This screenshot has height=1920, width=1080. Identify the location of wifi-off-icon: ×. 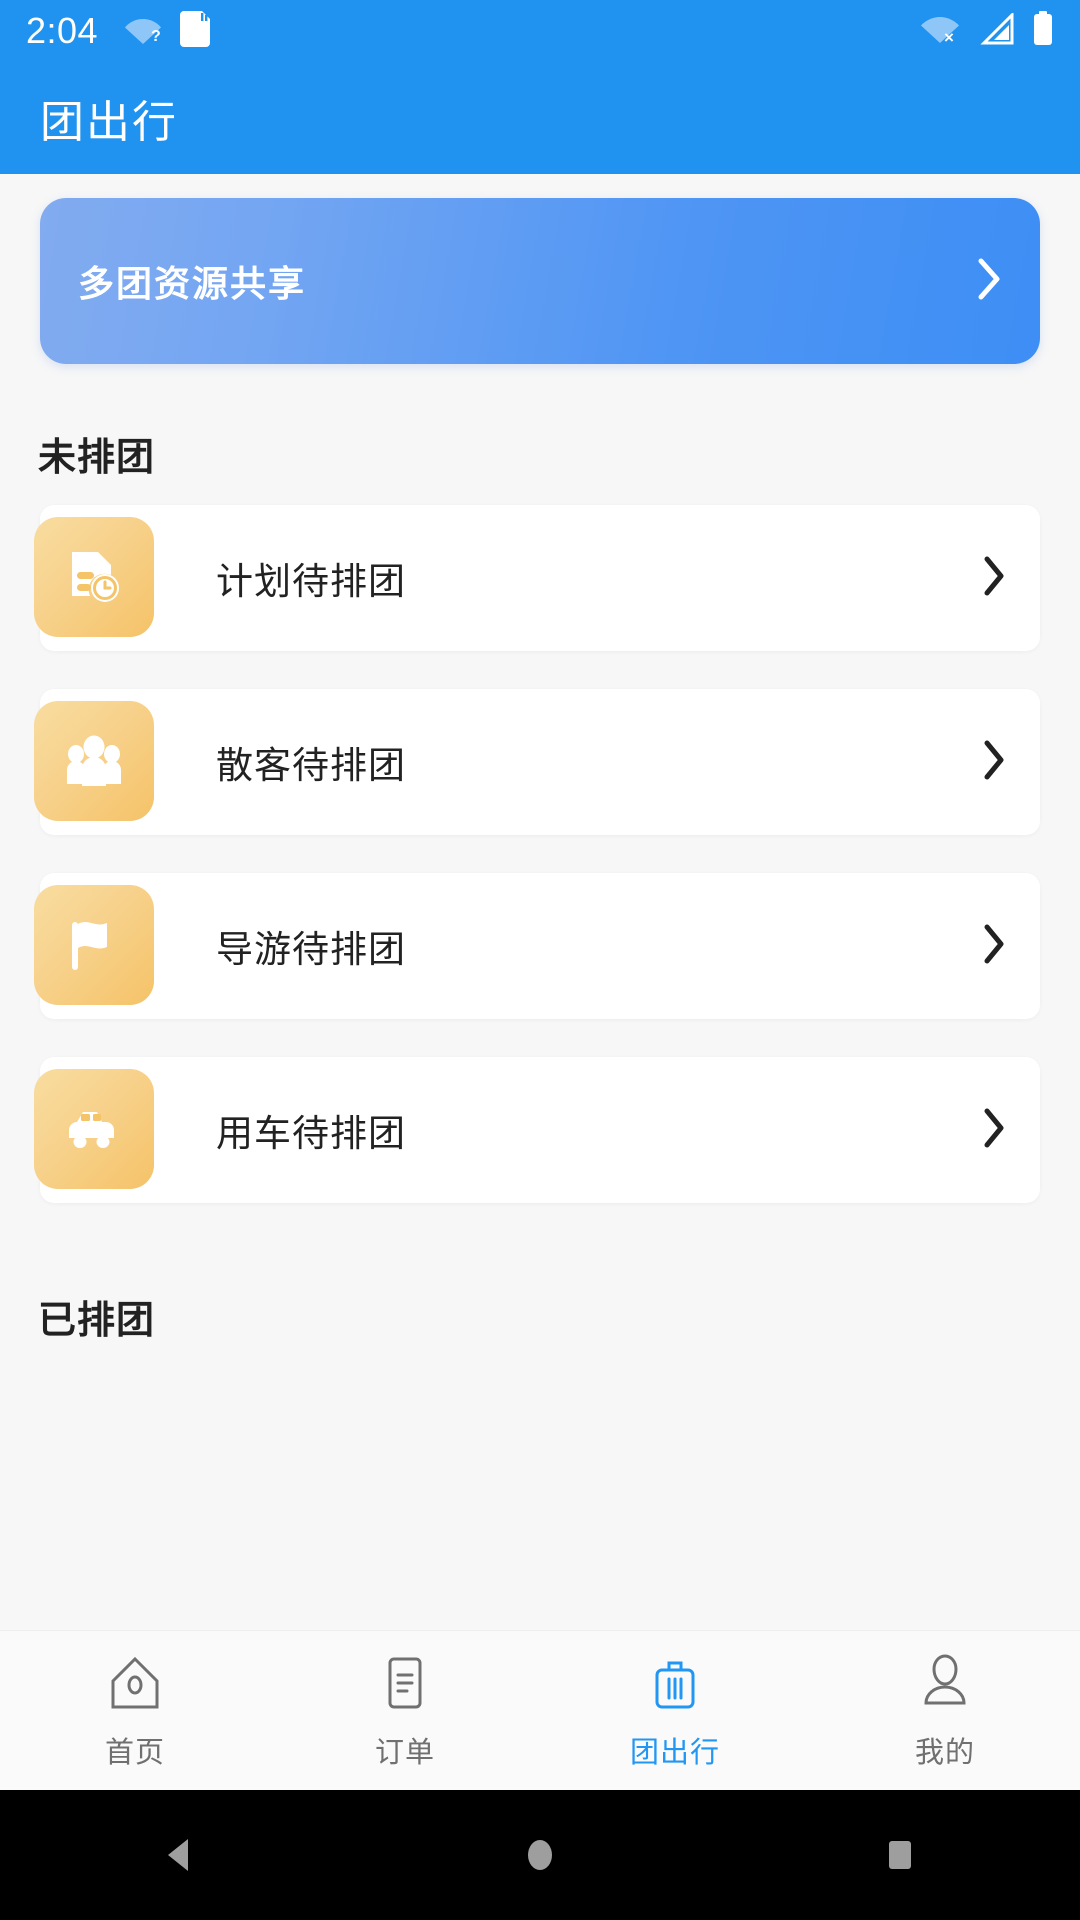
(941, 31).